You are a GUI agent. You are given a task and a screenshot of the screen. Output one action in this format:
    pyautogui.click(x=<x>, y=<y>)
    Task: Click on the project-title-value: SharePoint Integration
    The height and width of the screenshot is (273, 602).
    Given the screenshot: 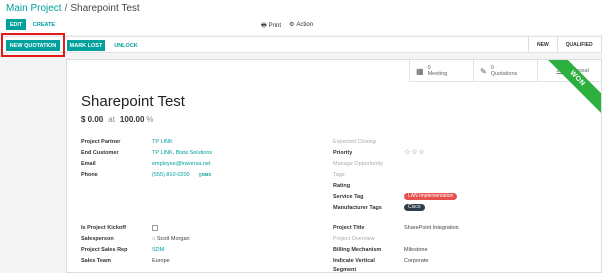 What is the action you would take?
    pyautogui.click(x=431, y=228)
    